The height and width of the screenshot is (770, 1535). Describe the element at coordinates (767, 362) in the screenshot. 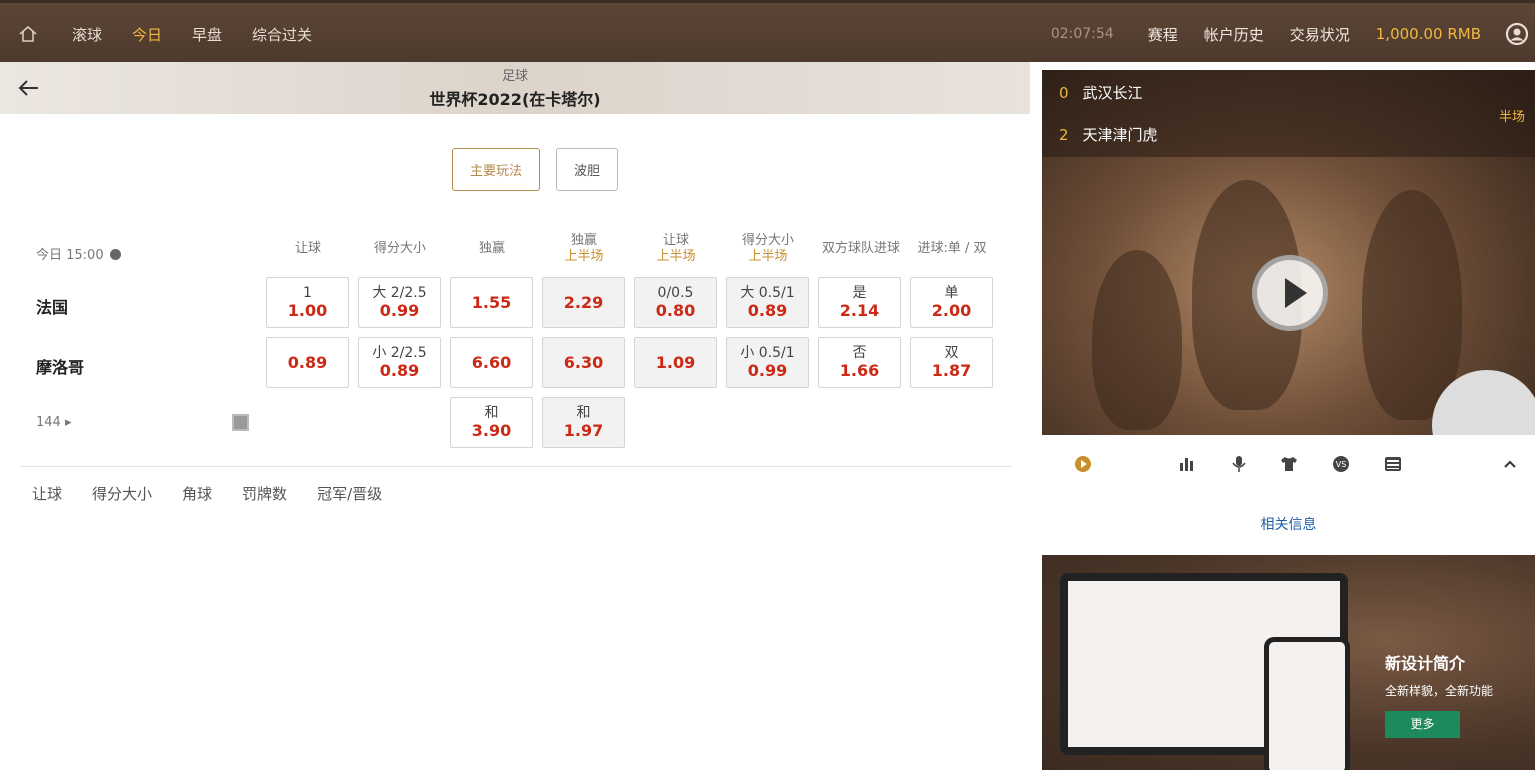

I see `odds-cell: 小 0.5/1 0.99` at that location.